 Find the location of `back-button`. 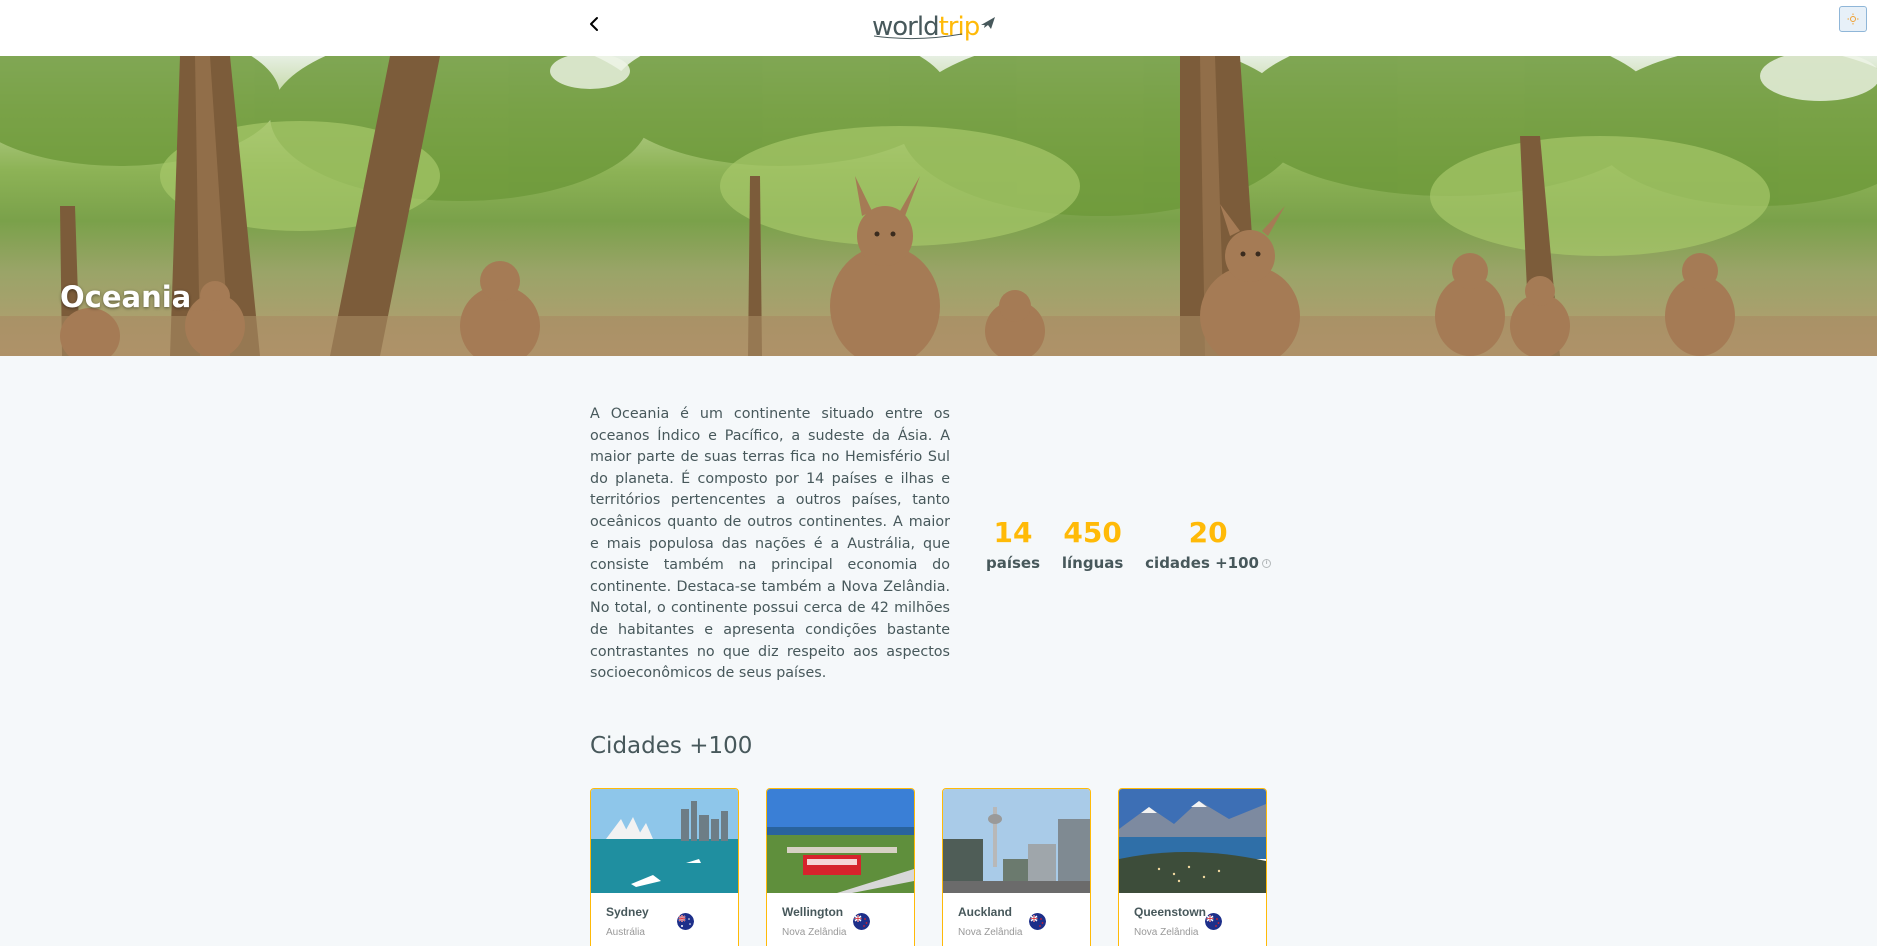

back-button is located at coordinates (594, 24).